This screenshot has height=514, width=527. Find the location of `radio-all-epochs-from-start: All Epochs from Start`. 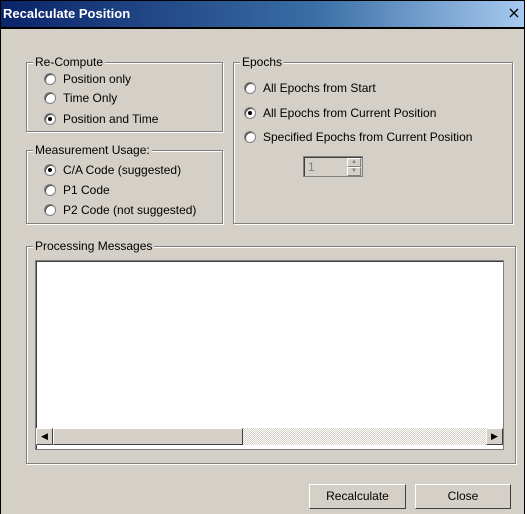

radio-all-epochs-from-start: All Epochs from Start is located at coordinates (310, 88).